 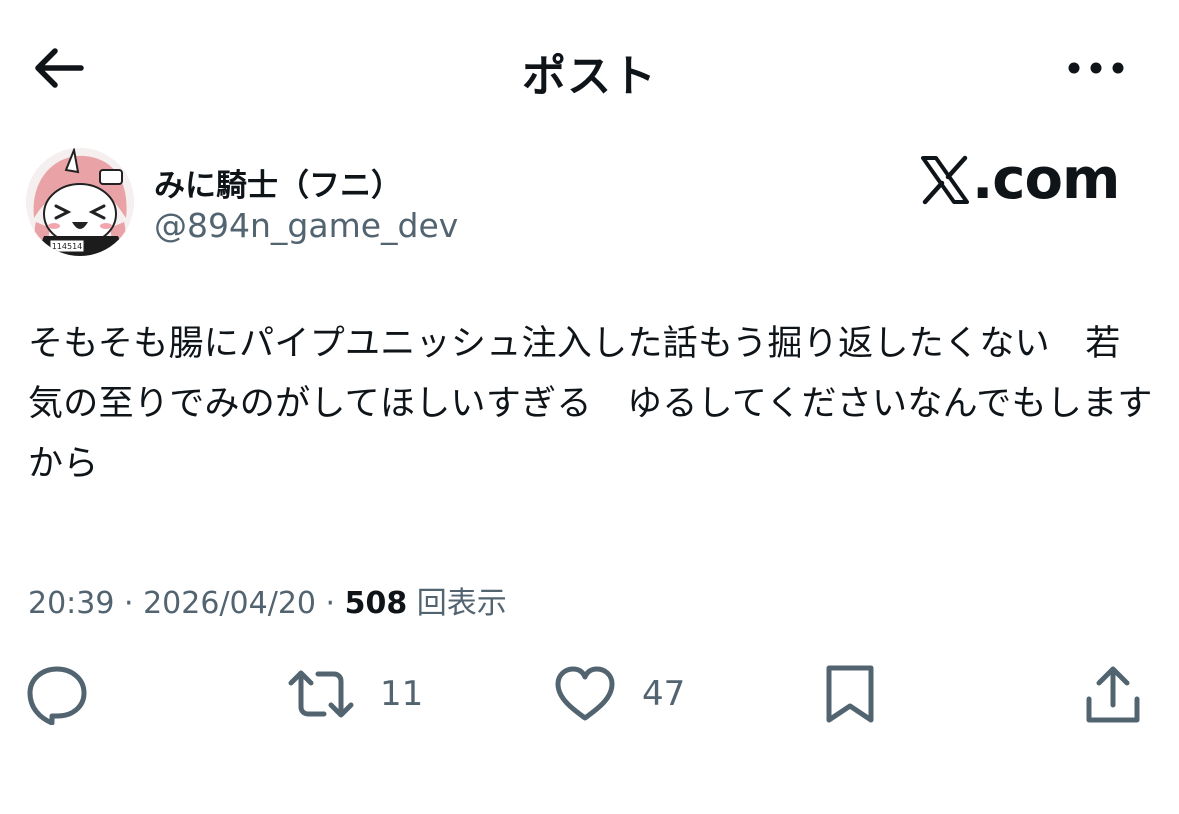 I want to click on like-count: 47, so click(x=664, y=694).